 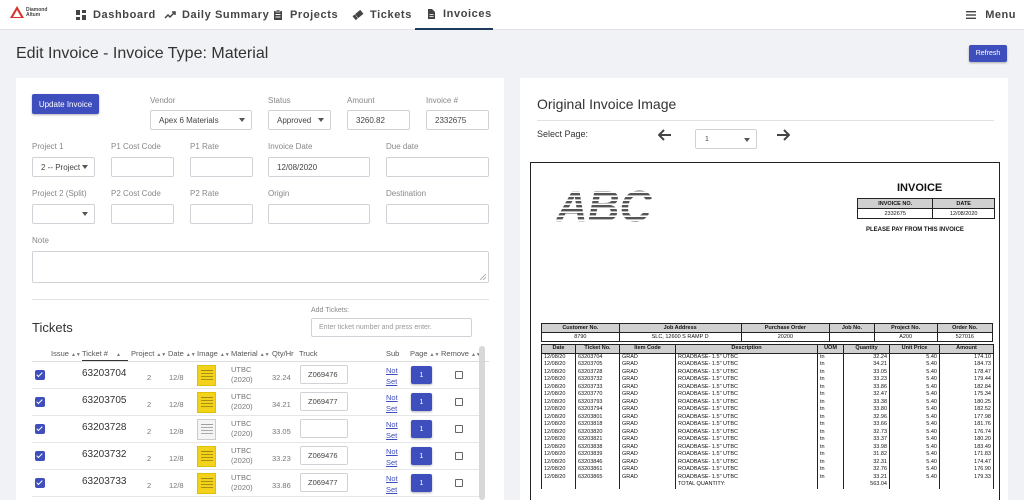 What do you see at coordinates (988, 53) in the screenshot?
I see `refresh-button: Refresh` at bounding box center [988, 53].